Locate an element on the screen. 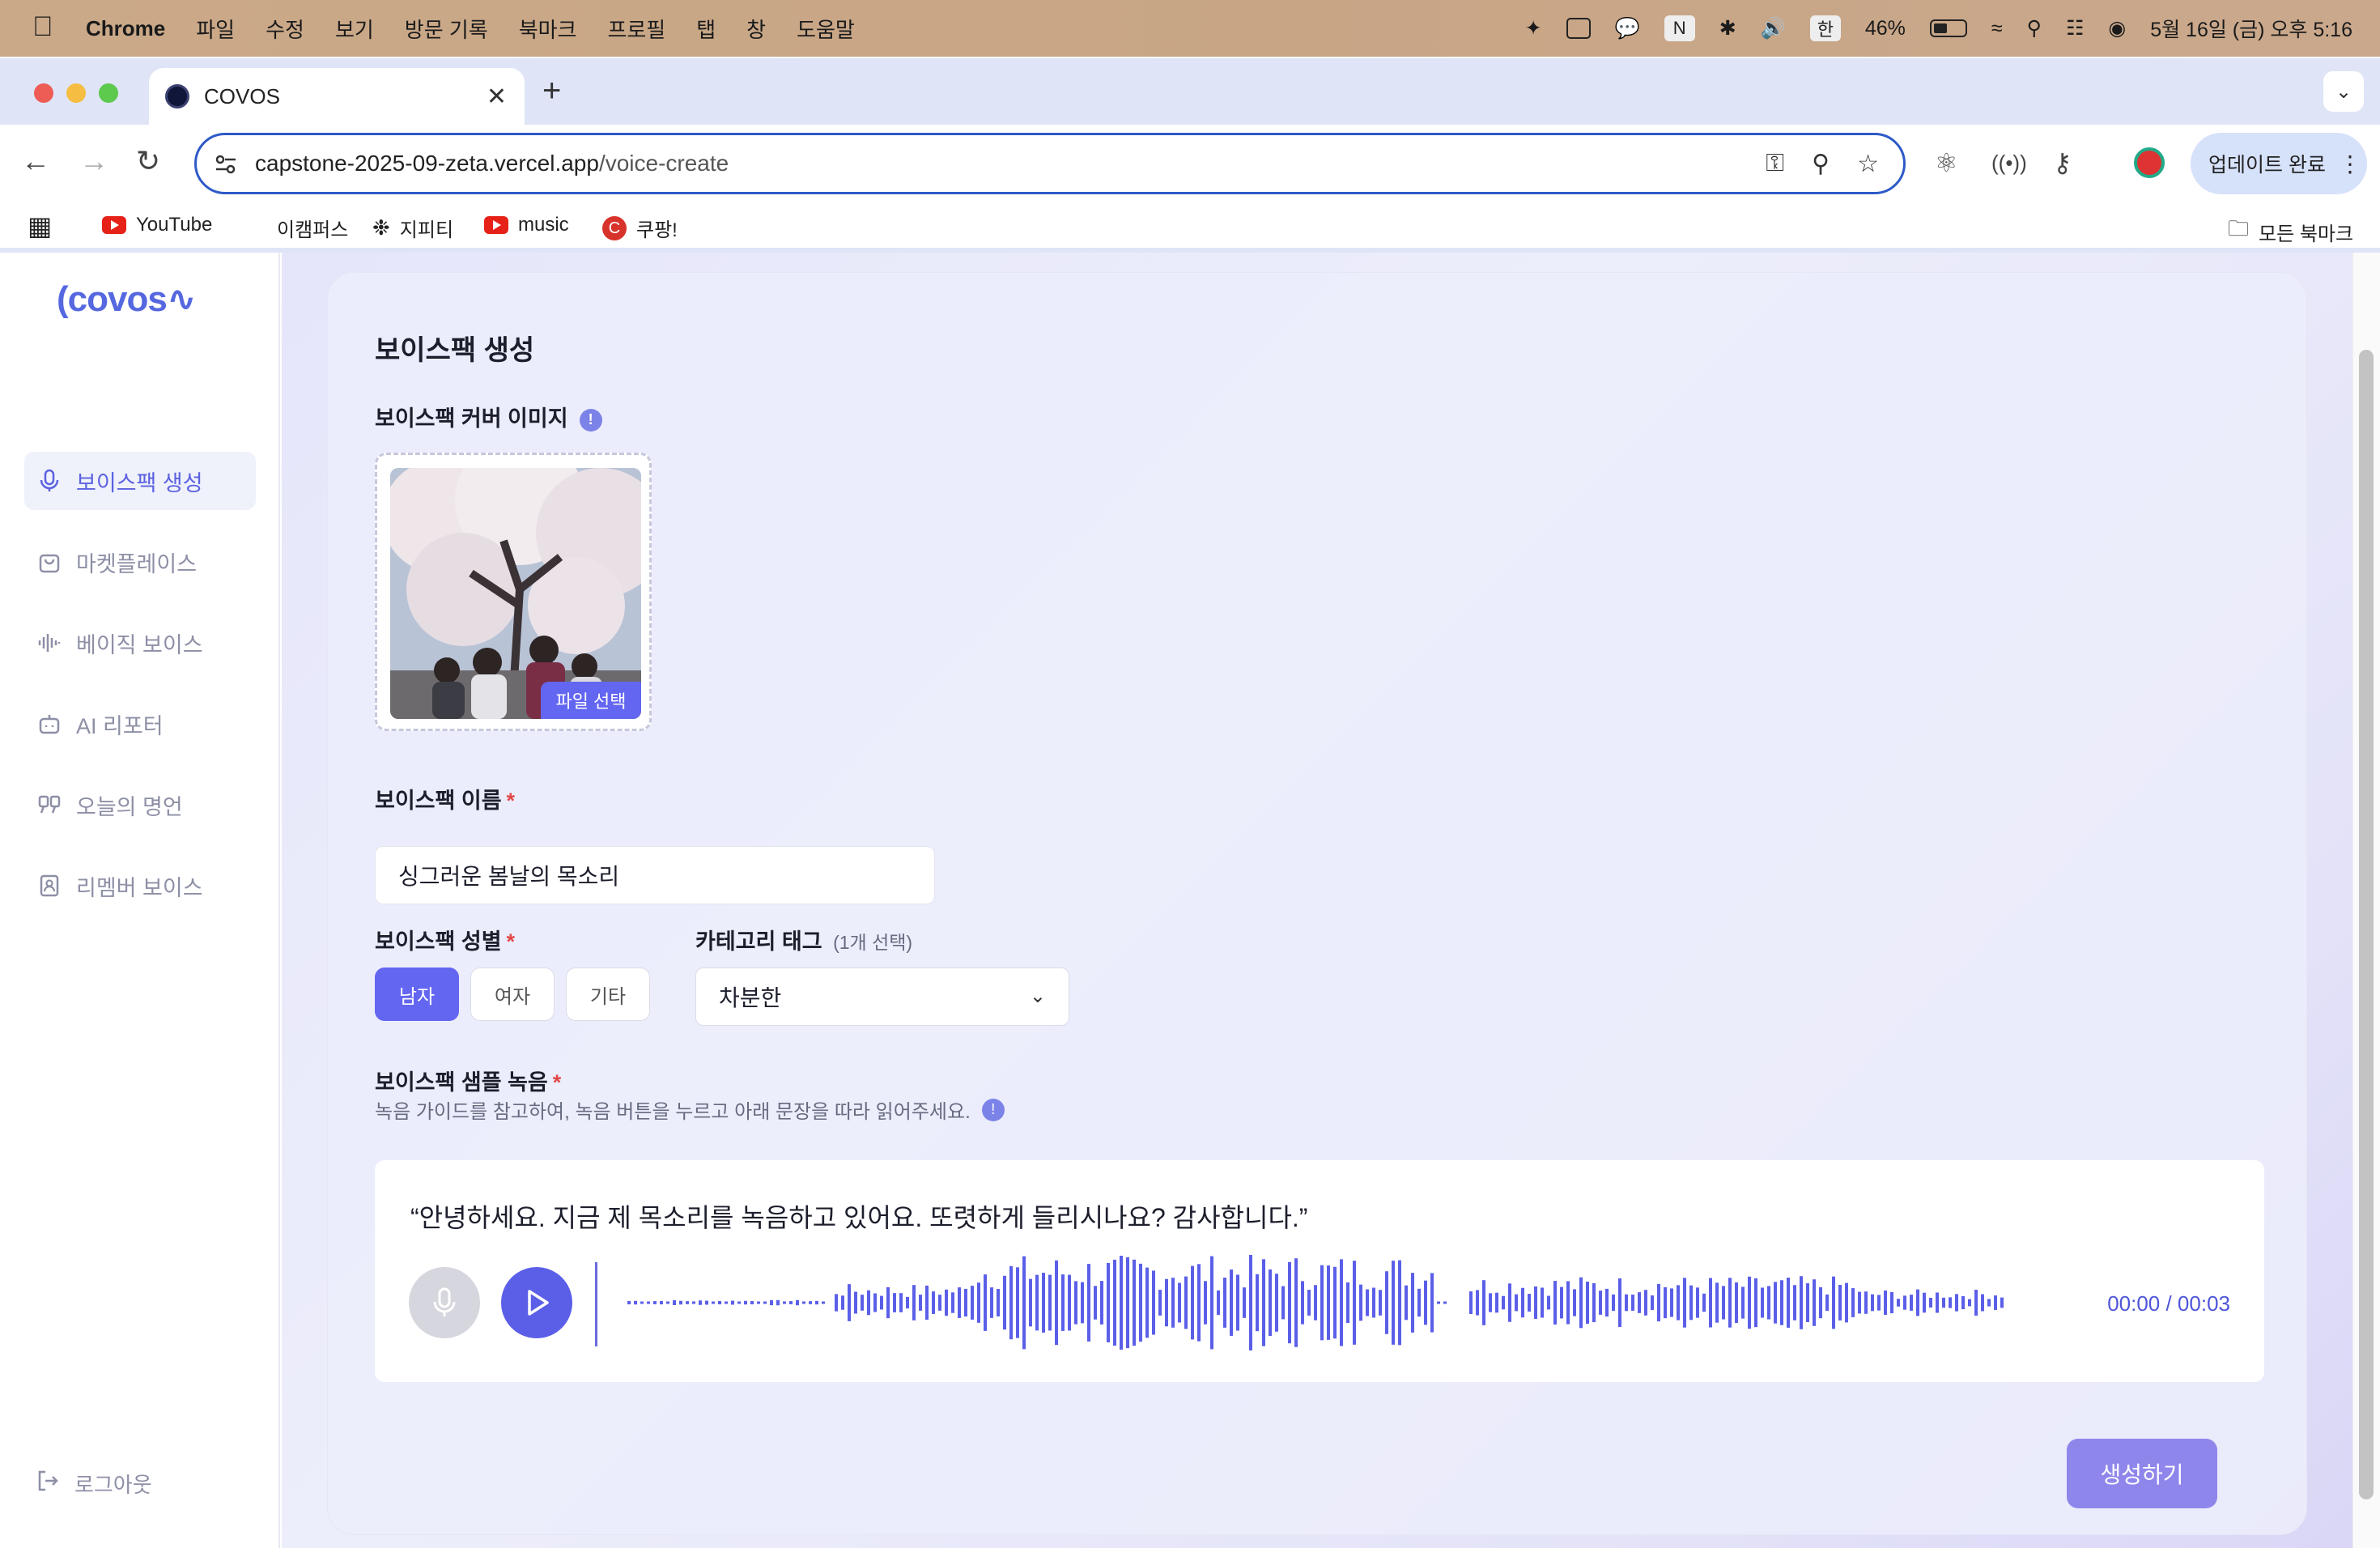 The height and width of the screenshot is (1548, 2380). bookmark-coupang: C 쿠팡! is located at coordinates (640, 228).